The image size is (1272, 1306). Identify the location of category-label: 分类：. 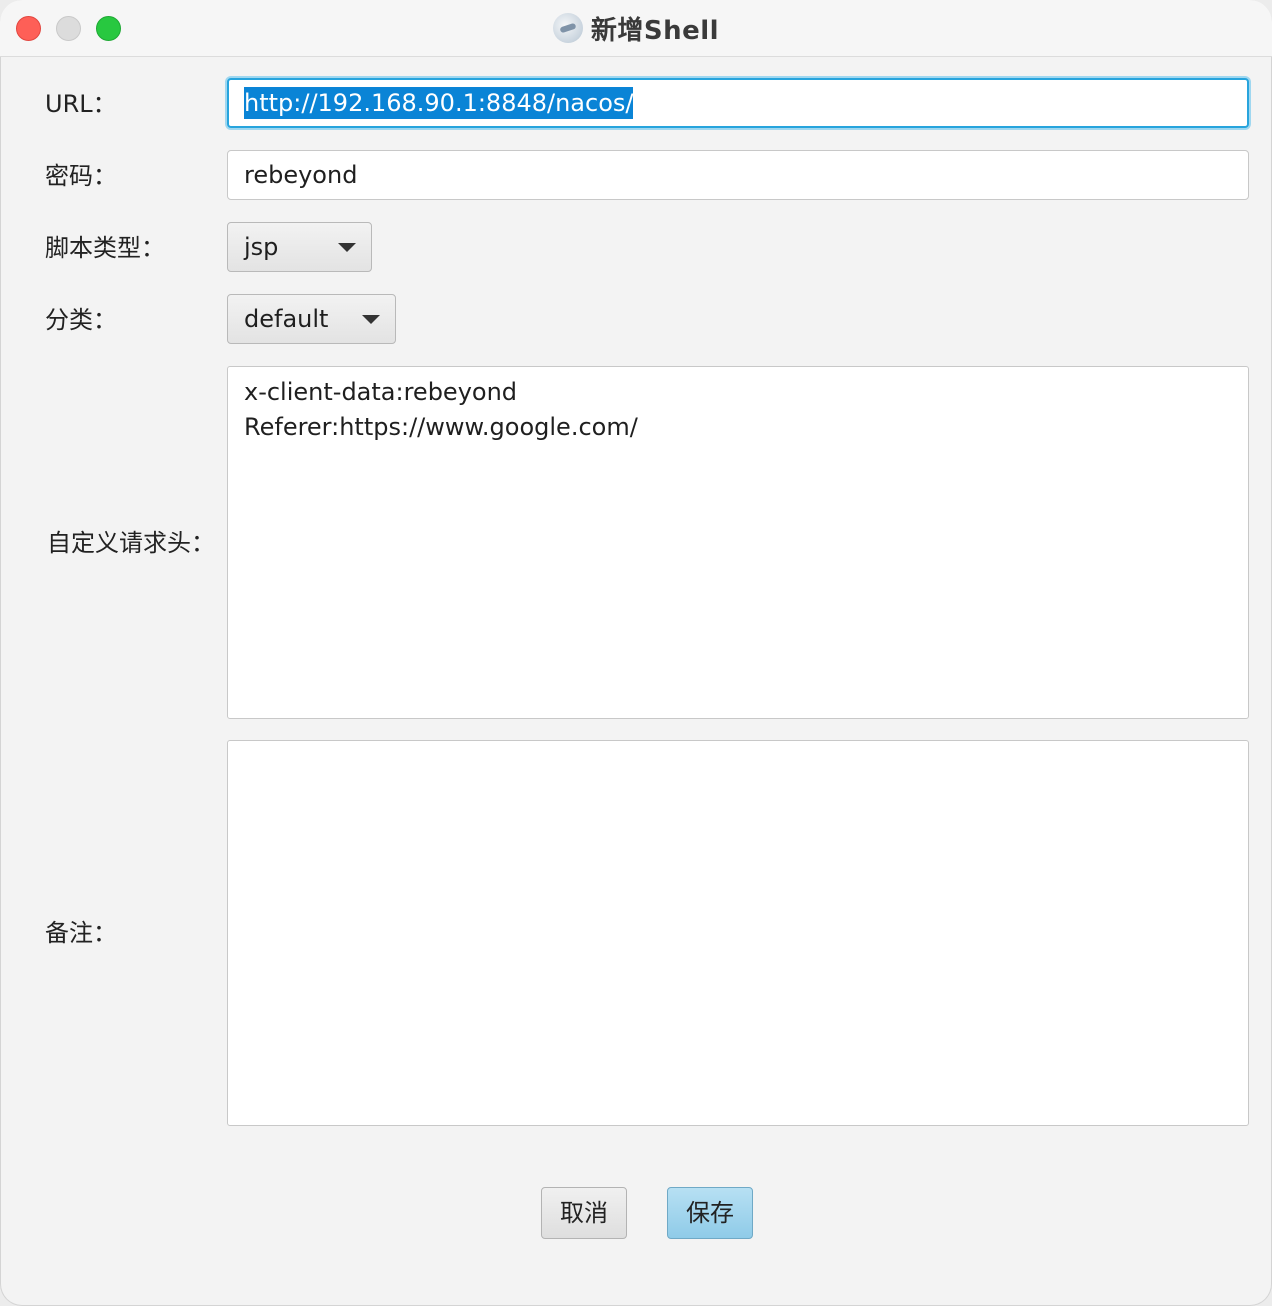
(81, 320).